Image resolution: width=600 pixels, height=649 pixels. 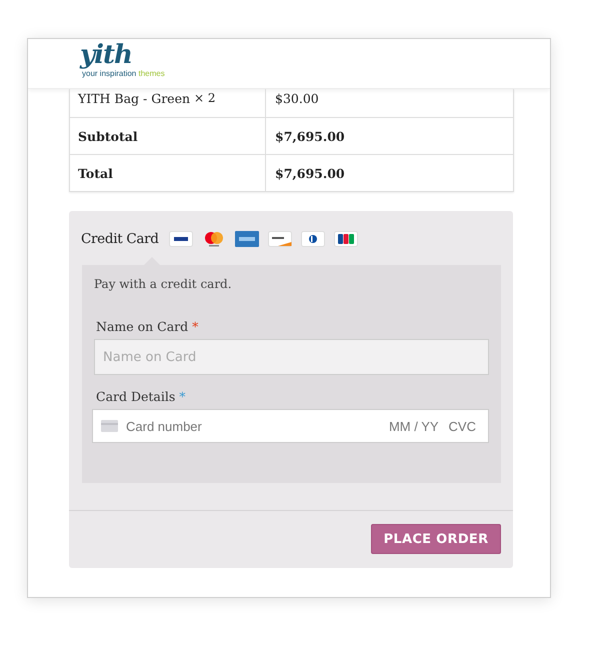 What do you see at coordinates (462, 426) in the screenshot?
I see `cvc-placeholder: CVC` at bounding box center [462, 426].